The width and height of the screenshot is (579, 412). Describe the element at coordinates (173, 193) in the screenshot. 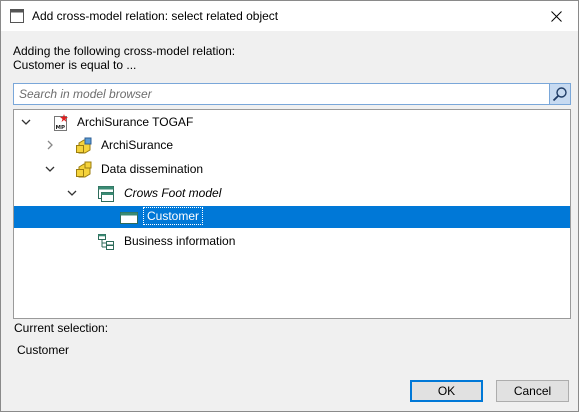

I see `tree-node-label: Crows Foot model` at that location.